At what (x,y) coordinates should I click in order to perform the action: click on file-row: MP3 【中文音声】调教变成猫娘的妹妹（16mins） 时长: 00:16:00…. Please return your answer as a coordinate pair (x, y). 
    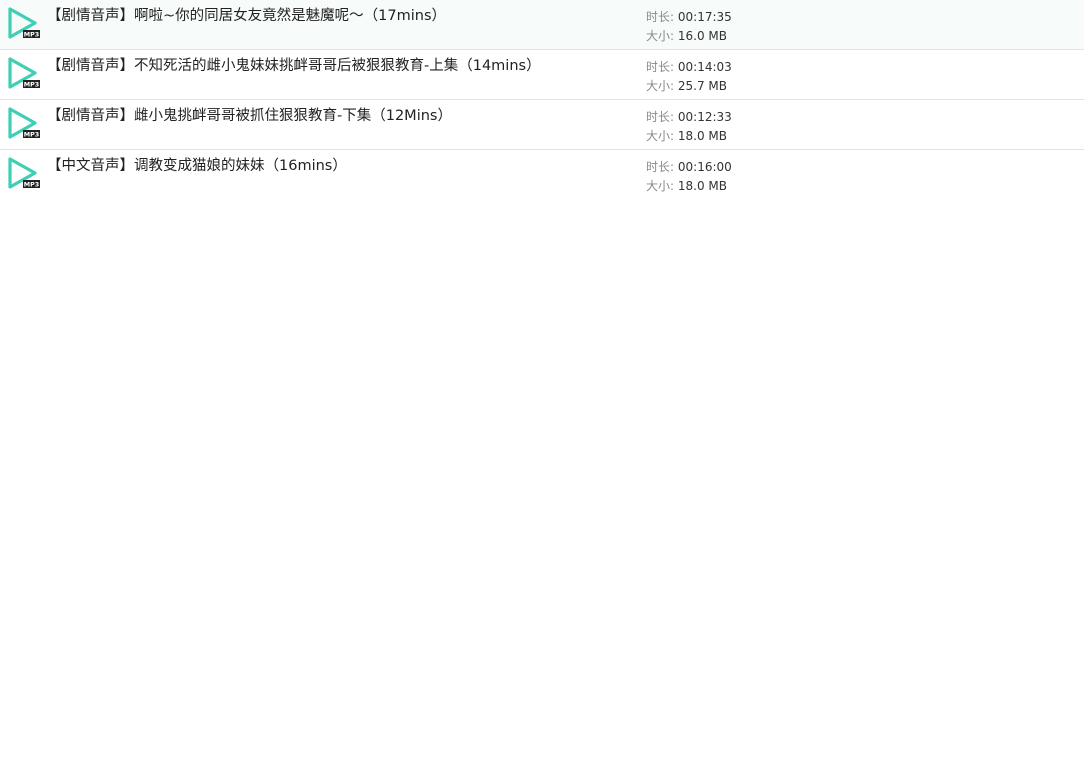
    Looking at the image, I should click on (542, 175).